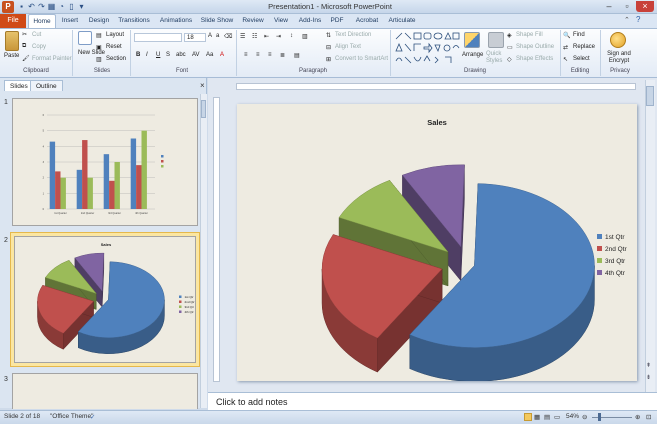  I want to click on new-slide-icon, so click(85, 38).